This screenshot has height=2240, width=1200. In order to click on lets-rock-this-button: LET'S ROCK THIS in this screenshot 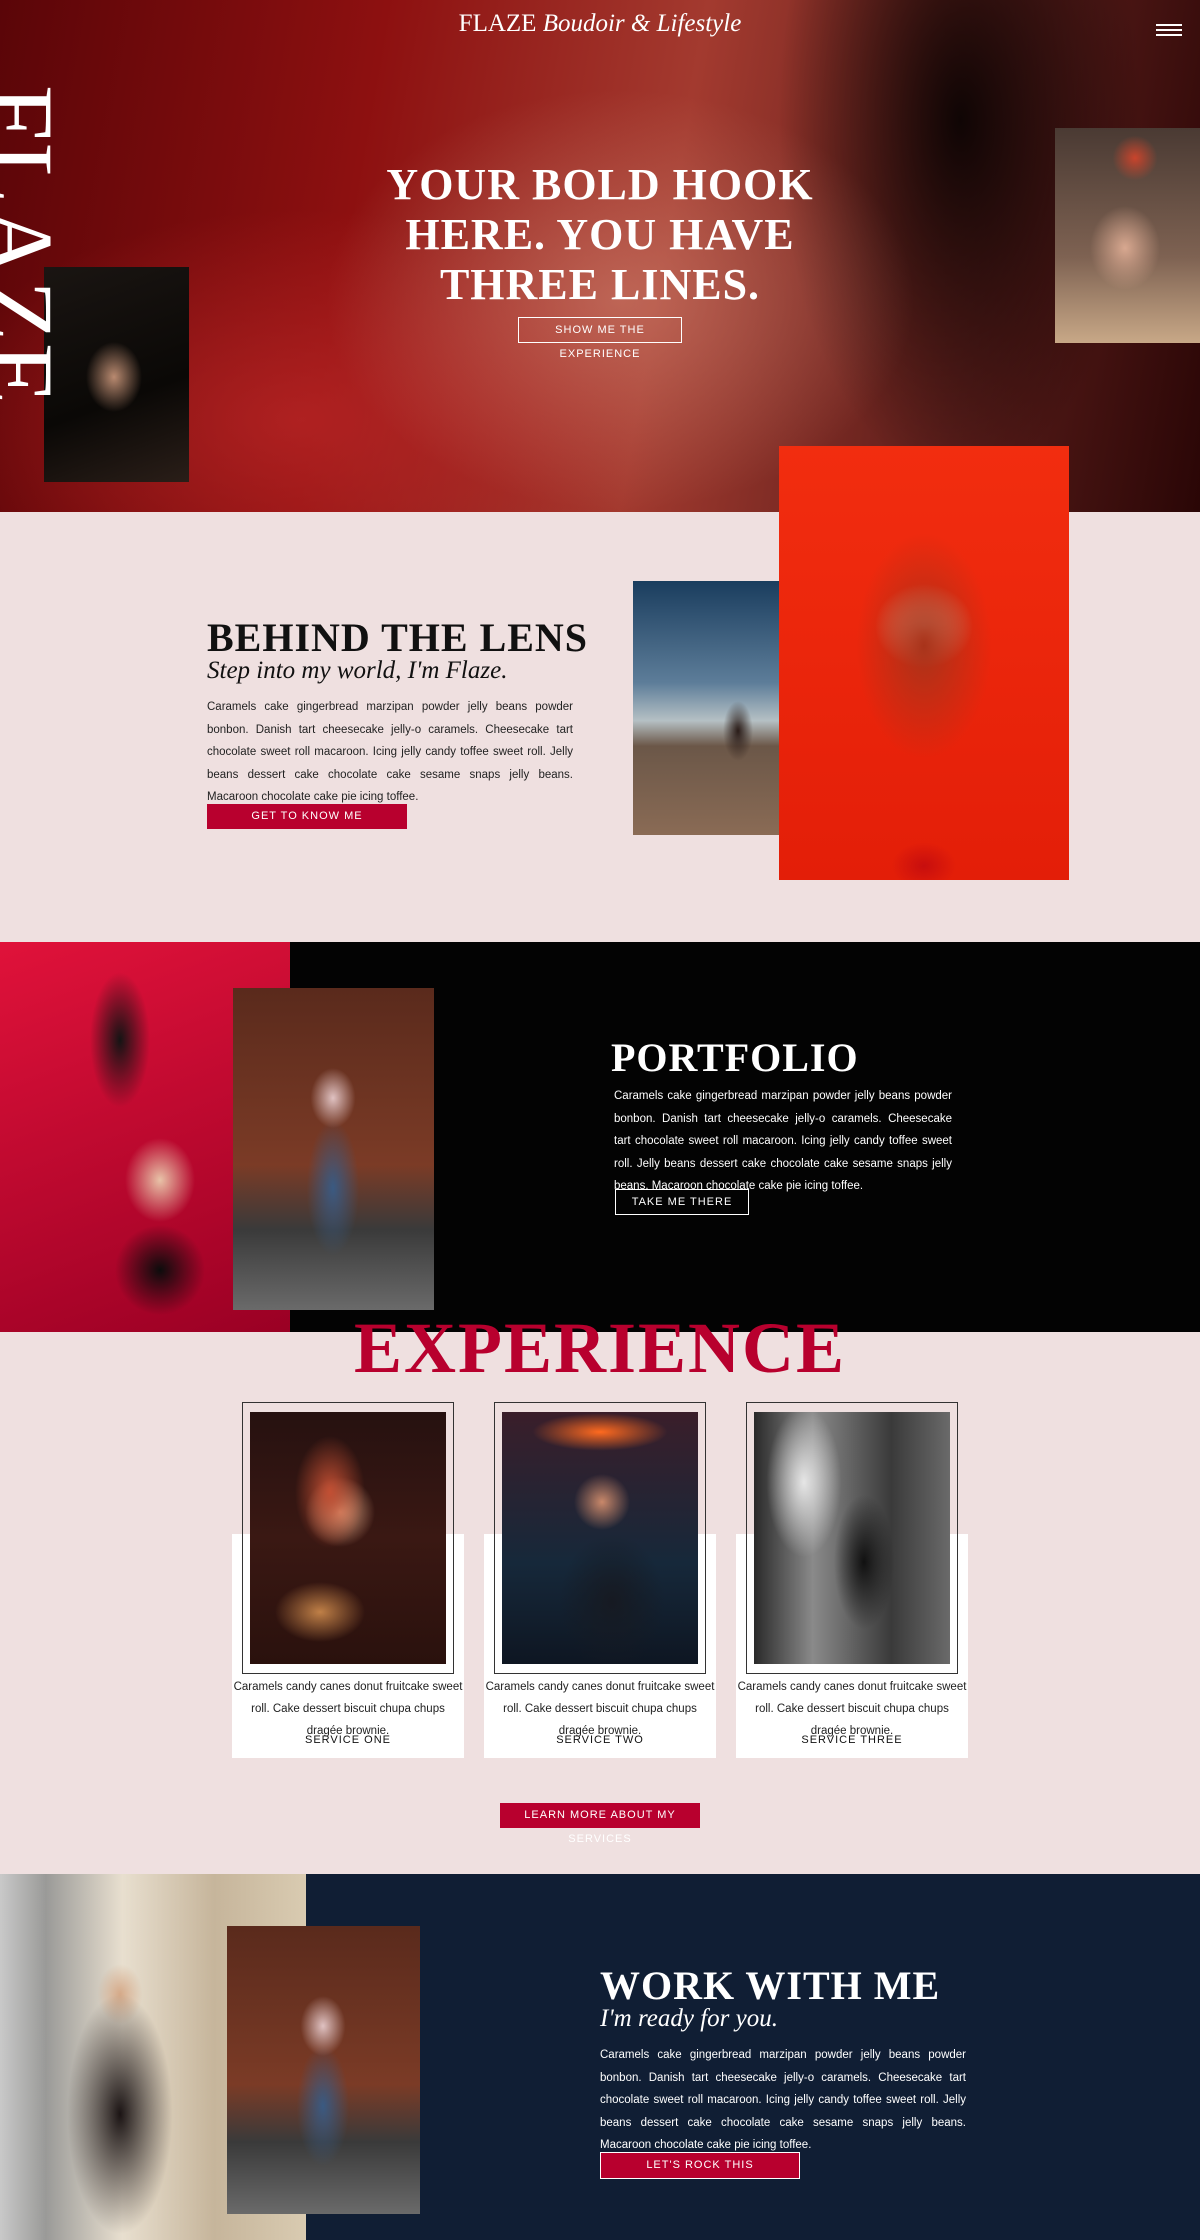, I will do `click(700, 2165)`.